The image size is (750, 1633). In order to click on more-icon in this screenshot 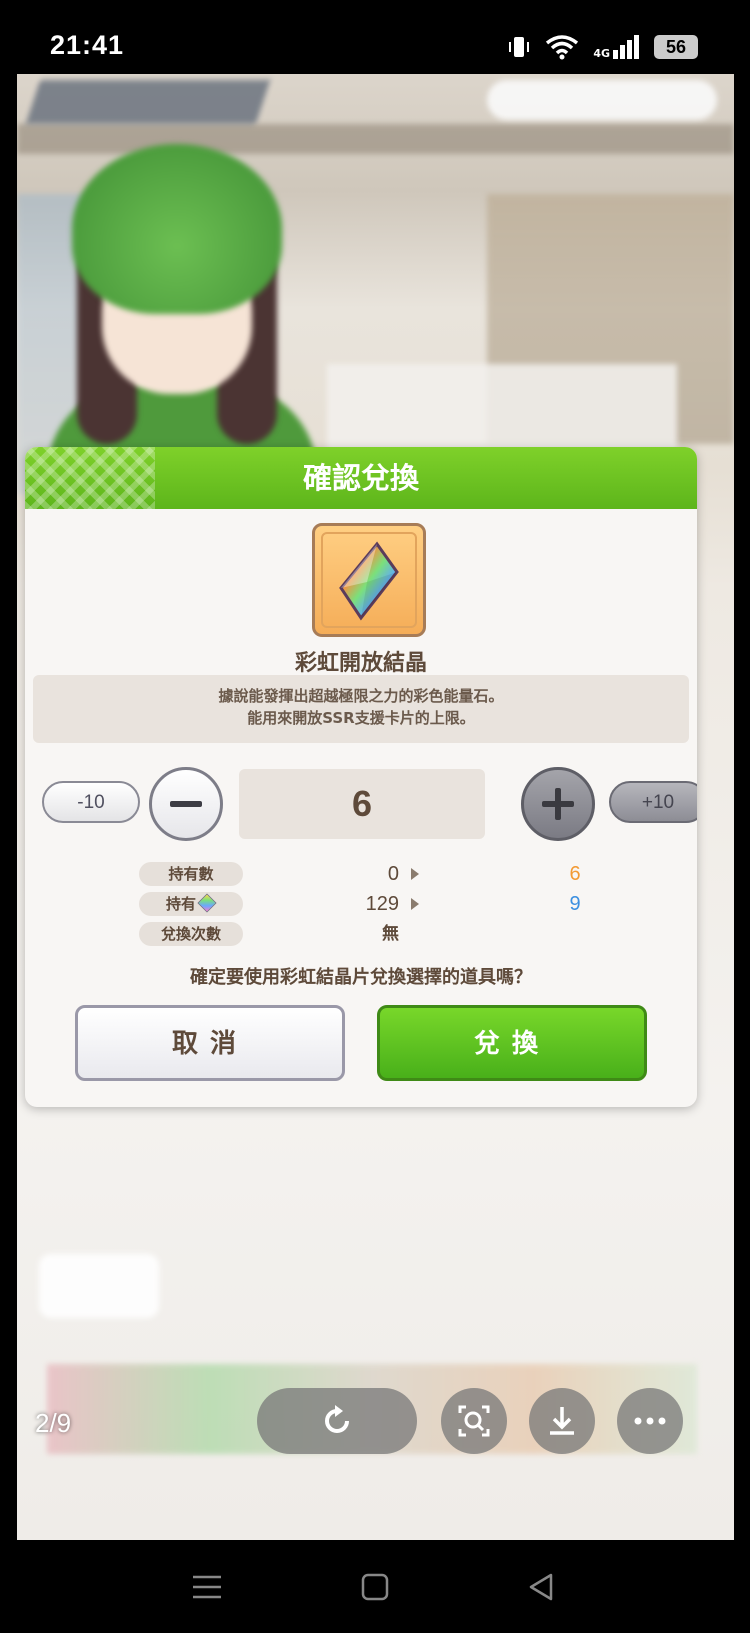, I will do `click(650, 1421)`.